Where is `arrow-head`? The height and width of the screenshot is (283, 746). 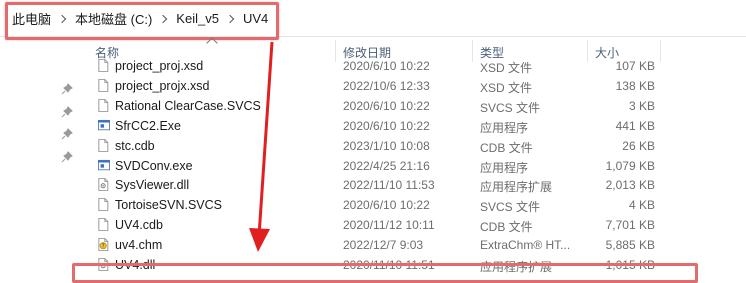
arrow-head is located at coordinates (259, 240).